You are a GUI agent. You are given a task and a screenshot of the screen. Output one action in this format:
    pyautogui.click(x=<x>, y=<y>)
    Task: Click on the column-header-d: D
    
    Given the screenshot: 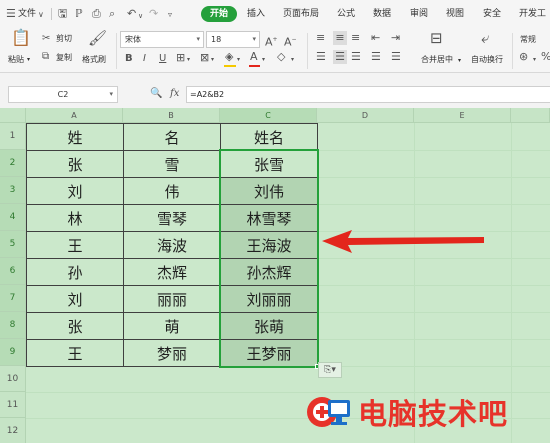 What is the action you would take?
    pyautogui.click(x=365, y=115)
    